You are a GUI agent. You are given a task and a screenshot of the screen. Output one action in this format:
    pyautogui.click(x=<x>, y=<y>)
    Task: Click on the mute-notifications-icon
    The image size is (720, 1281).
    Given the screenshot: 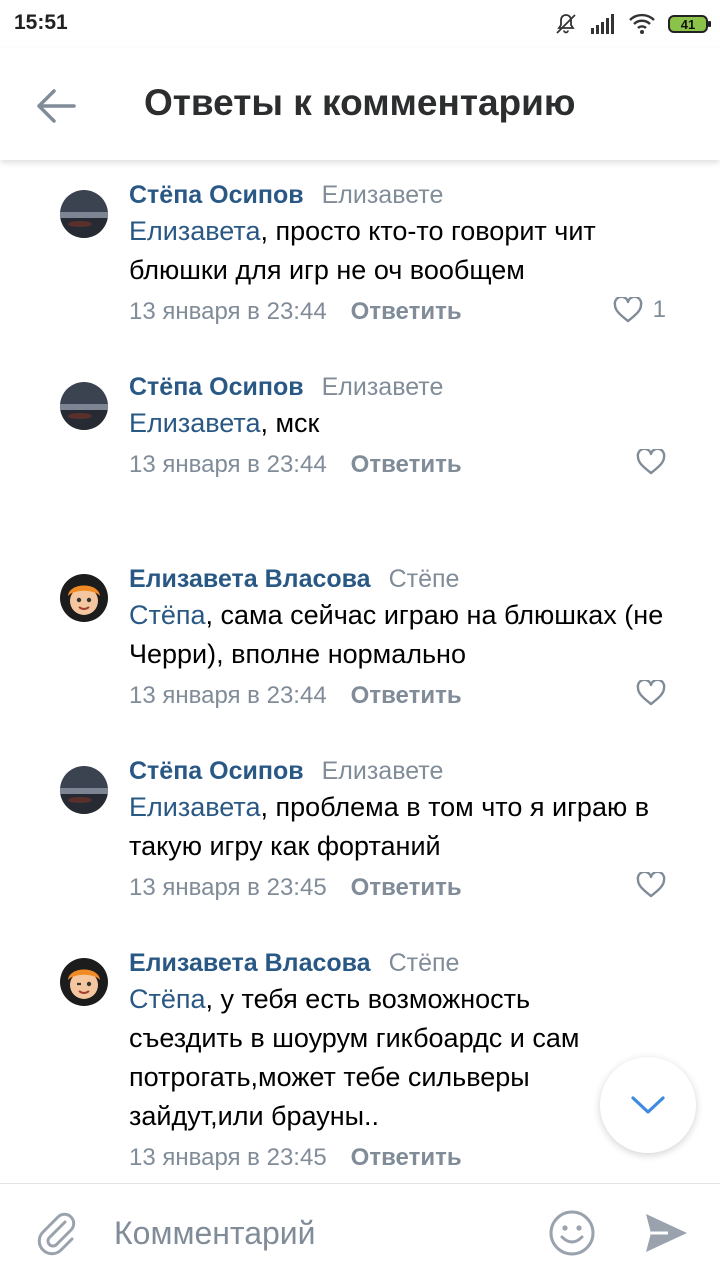 What is the action you would take?
    pyautogui.click(x=566, y=24)
    